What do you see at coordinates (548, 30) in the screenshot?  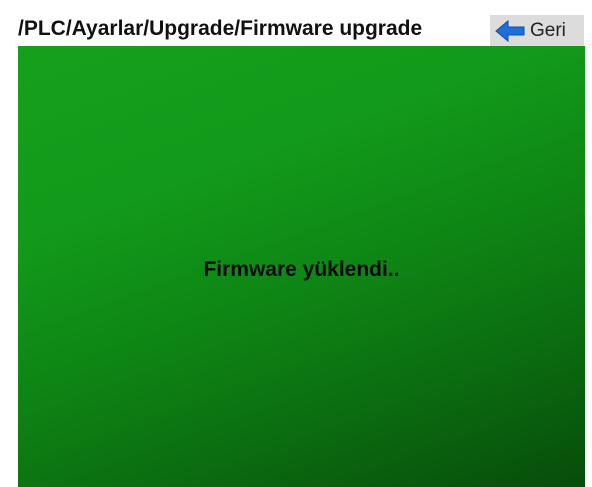 I see `back-button-label: Geri` at bounding box center [548, 30].